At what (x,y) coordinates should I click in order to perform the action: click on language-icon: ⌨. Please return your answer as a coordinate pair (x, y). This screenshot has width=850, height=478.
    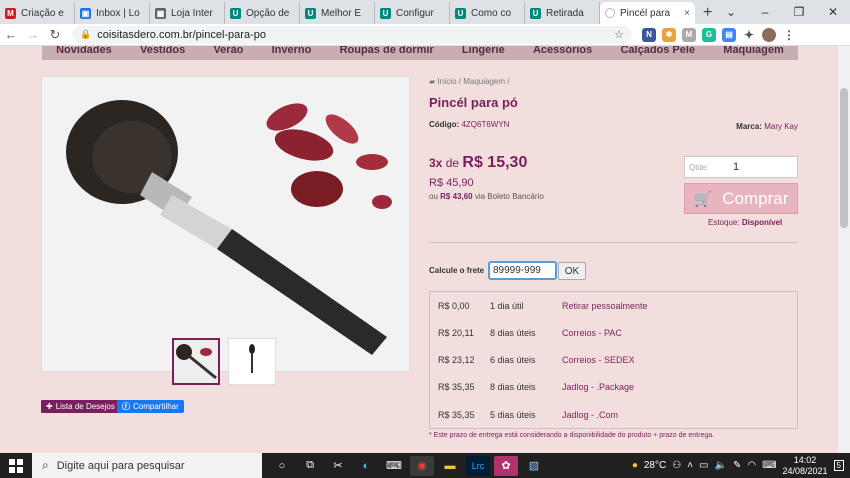
    Looking at the image, I should click on (769, 465).